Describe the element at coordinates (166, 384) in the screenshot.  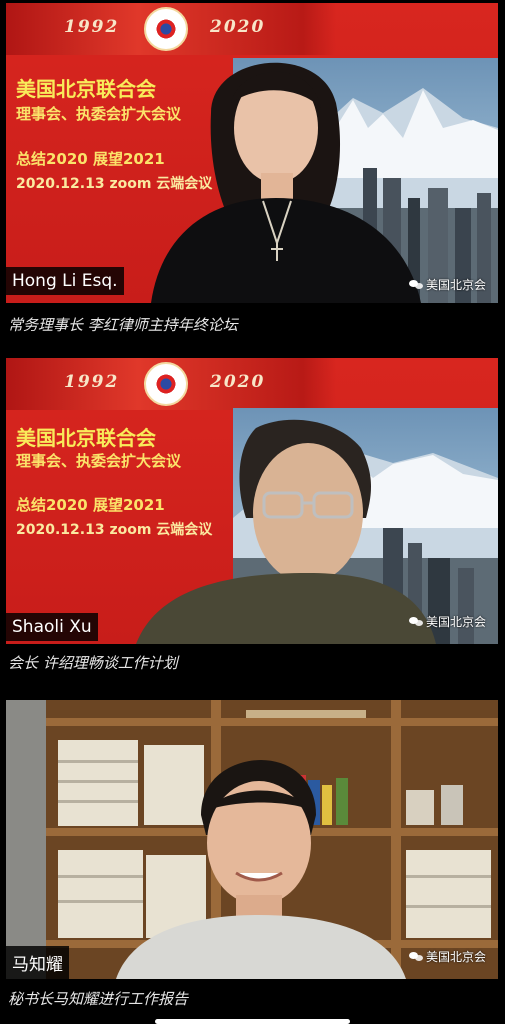
I see `association-emblem-icon` at that location.